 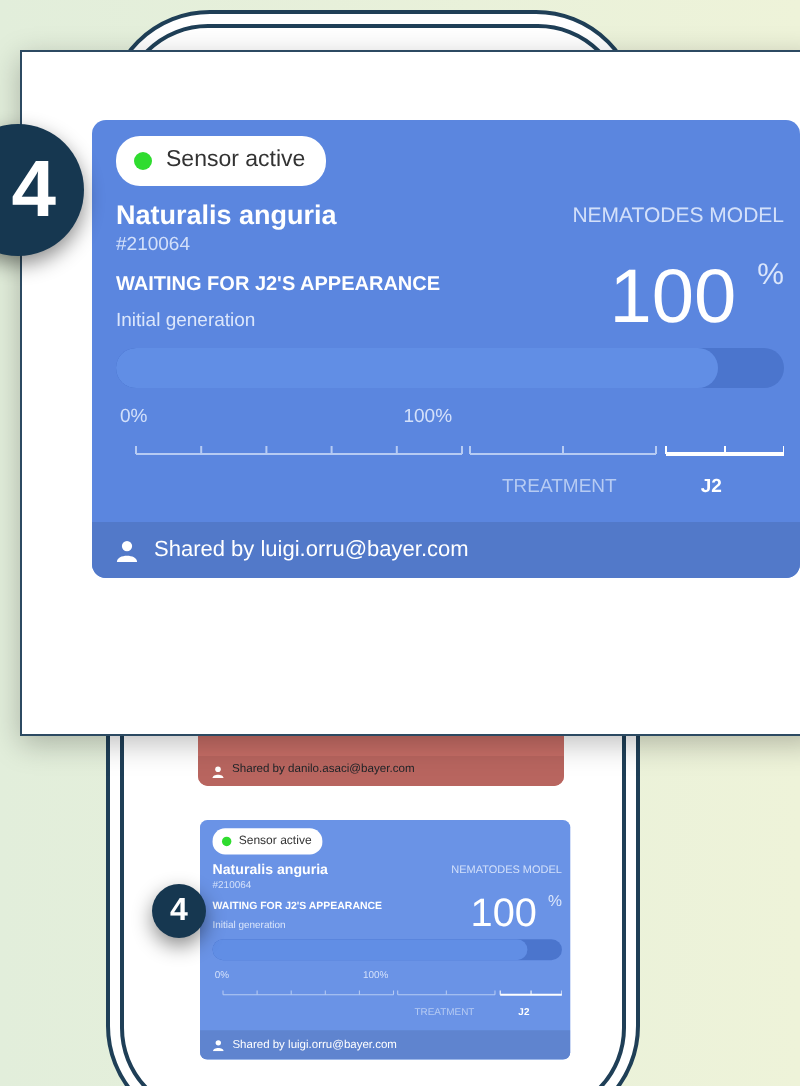 I want to click on phase-label: TREATMENT, so click(x=559, y=487).